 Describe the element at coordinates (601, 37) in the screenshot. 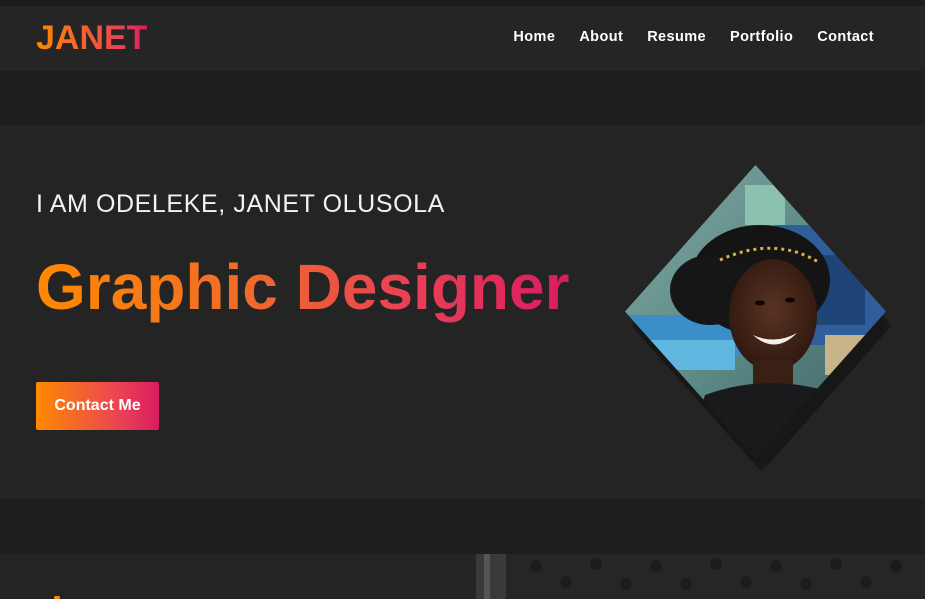

I see `nav-about: About` at that location.